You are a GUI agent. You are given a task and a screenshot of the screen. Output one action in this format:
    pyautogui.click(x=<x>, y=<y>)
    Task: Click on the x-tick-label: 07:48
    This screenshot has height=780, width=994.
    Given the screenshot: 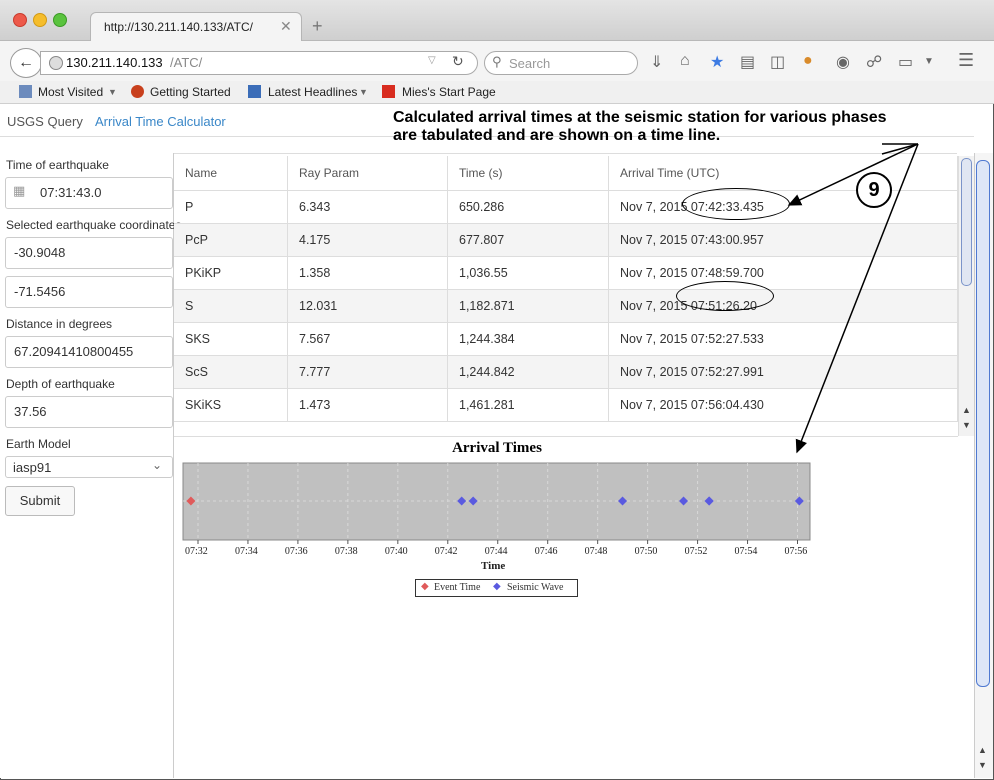 What is the action you would take?
    pyautogui.click(x=596, y=551)
    